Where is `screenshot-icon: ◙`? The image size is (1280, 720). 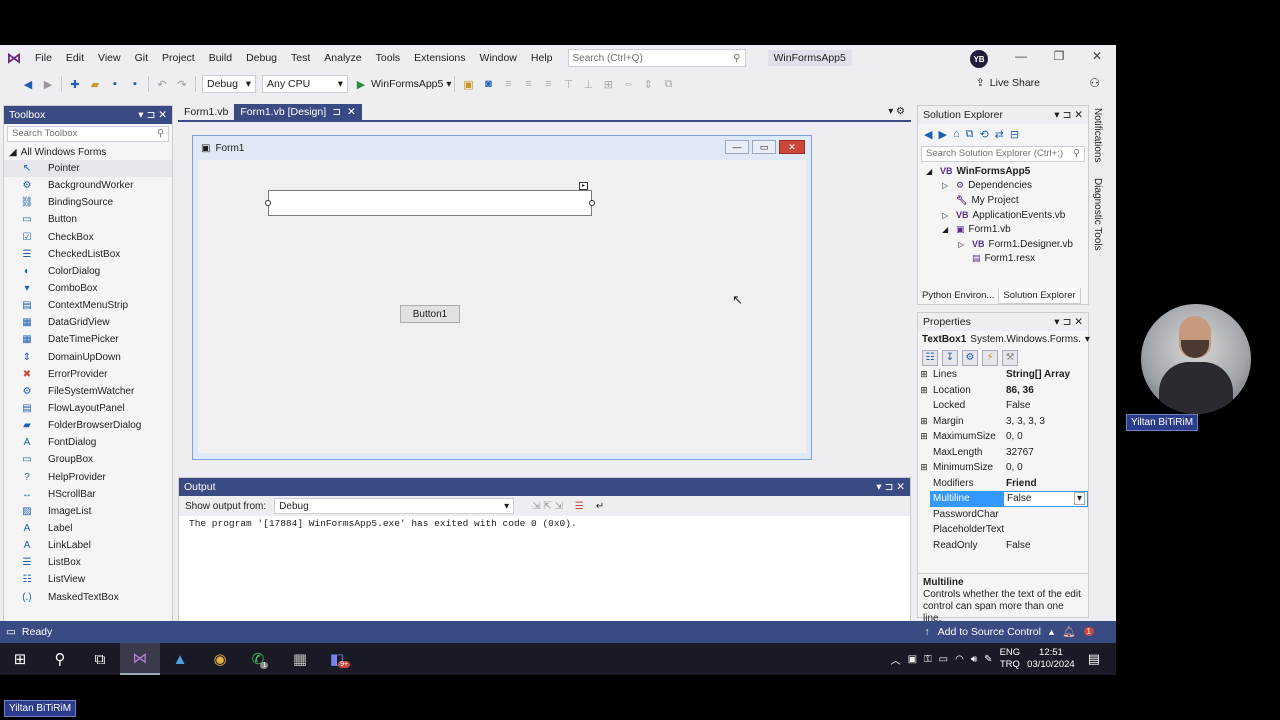
screenshot-icon: ◙ is located at coordinates (488, 84).